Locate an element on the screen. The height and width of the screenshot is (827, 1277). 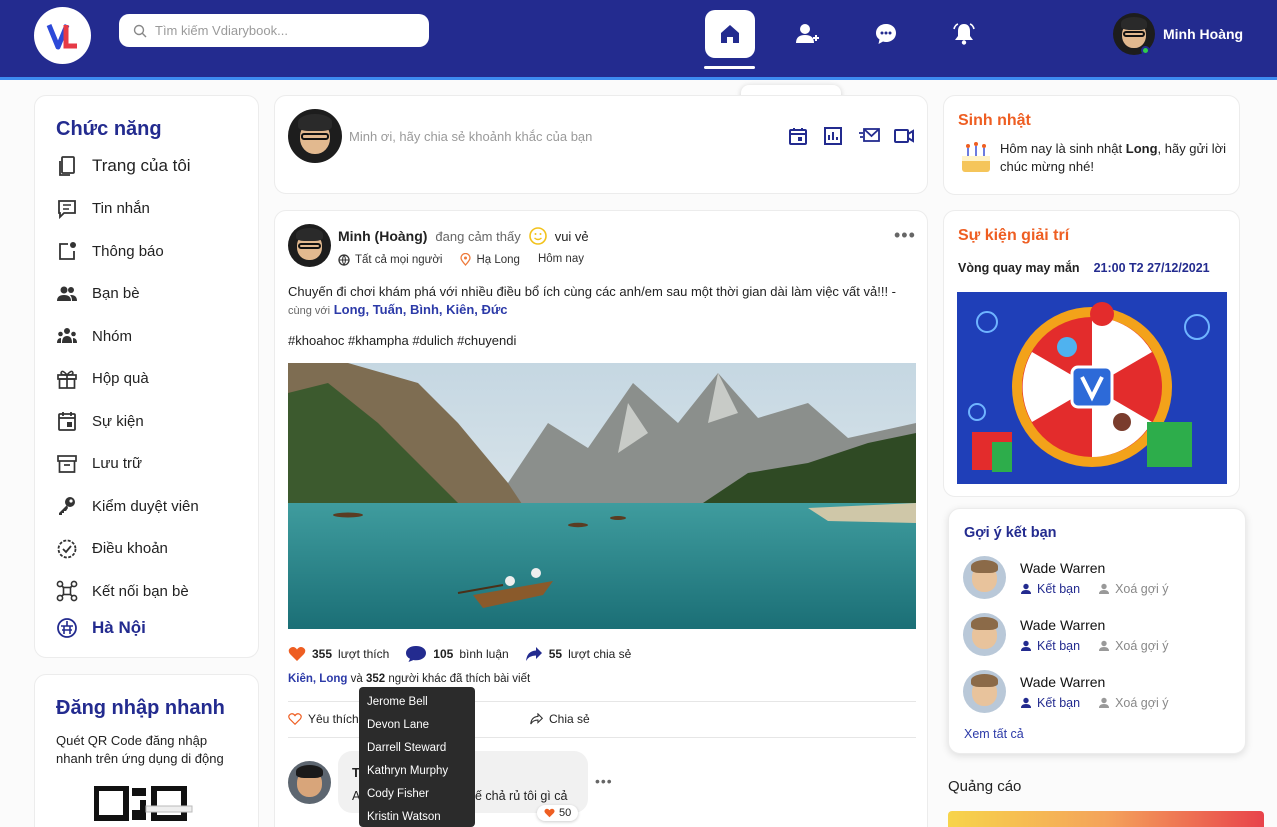
search-bar is located at coordinates (274, 30).